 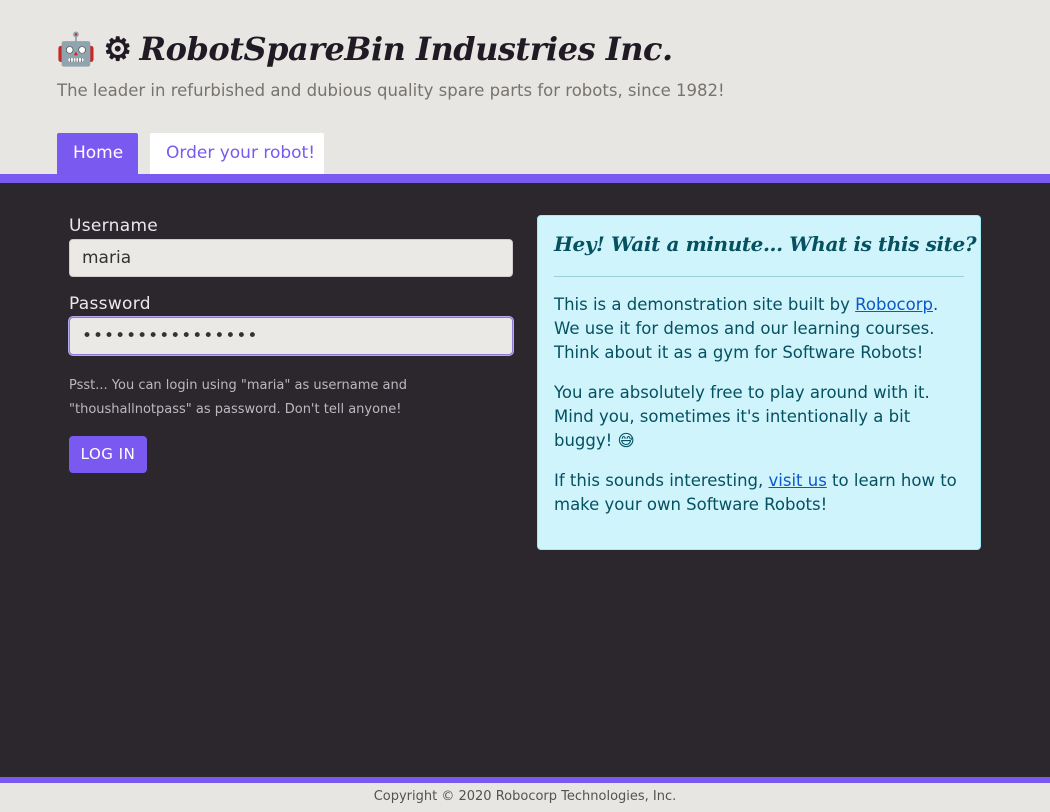 What do you see at coordinates (76, 49) in the screenshot?
I see `robot-icon: 🤖` at bounding box center [76, 49].